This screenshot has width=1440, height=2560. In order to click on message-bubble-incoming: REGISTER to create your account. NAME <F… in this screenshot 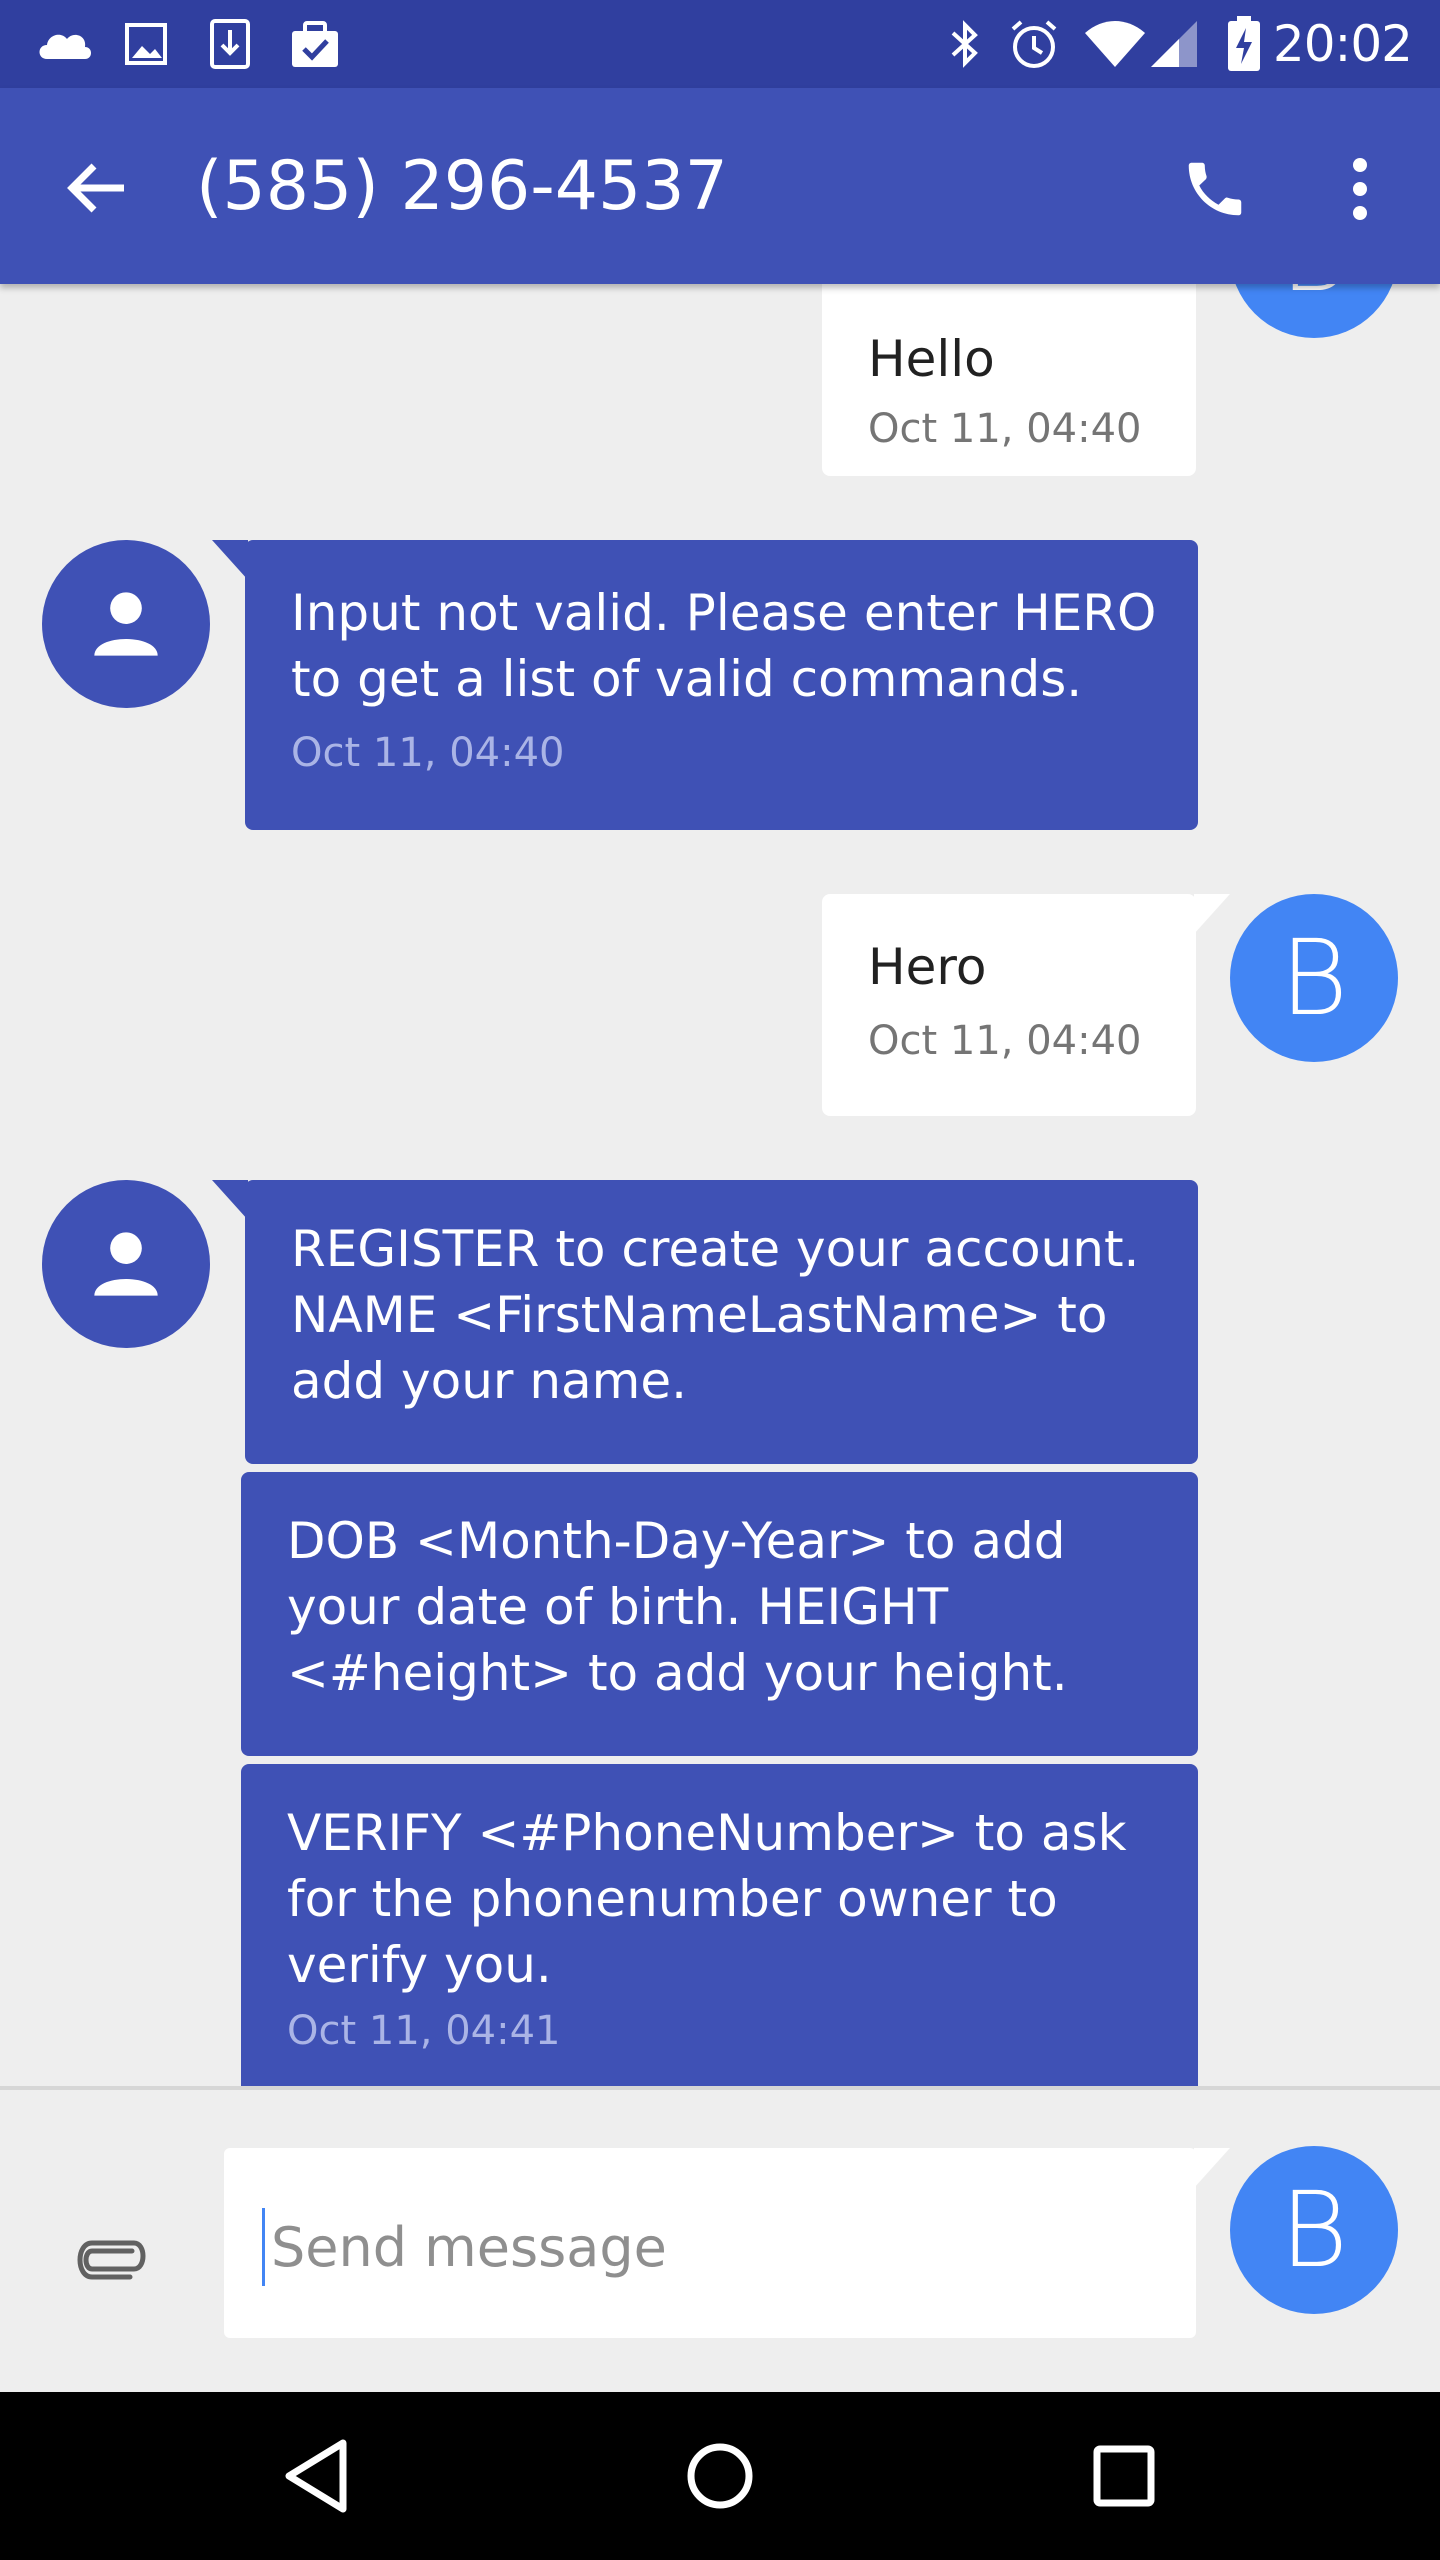, I will do `click(721, 1322)`.